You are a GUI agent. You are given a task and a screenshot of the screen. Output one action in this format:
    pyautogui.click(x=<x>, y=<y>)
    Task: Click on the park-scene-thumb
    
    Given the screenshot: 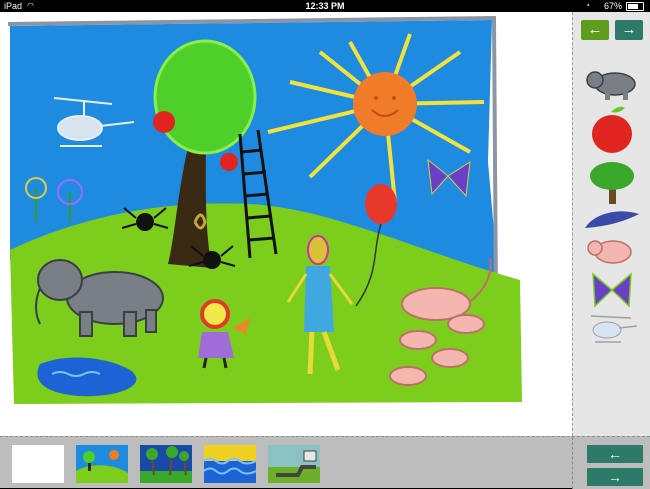 What is the action you would take?
    pyautogui.click(x=102, y=464)
    